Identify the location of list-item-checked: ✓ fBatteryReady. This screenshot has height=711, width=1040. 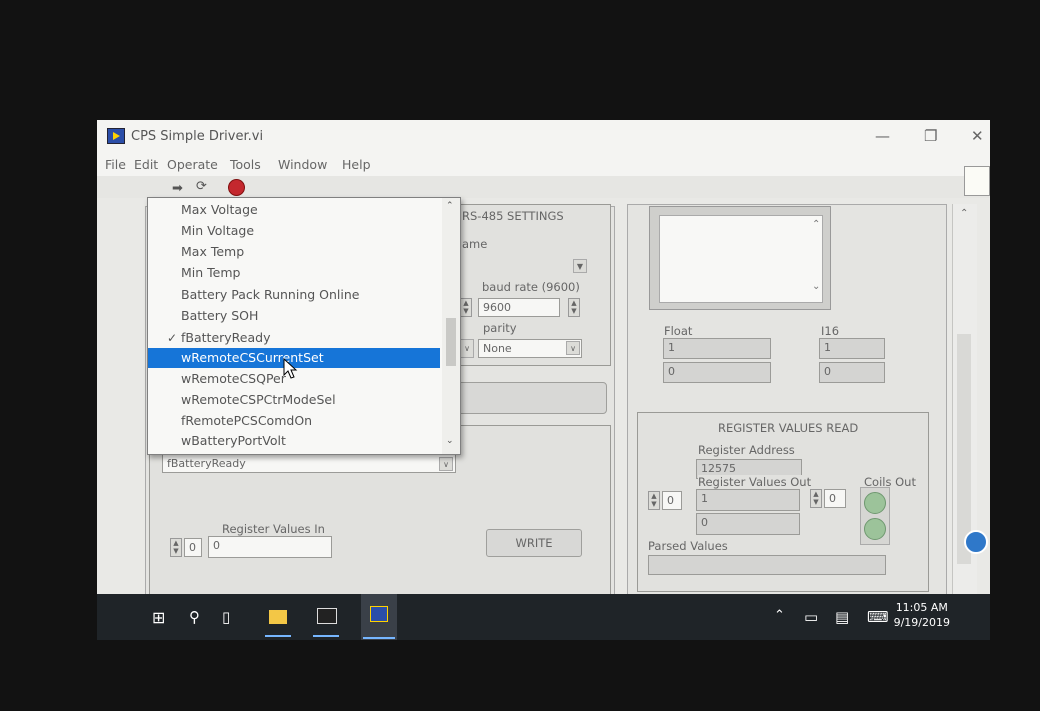
(294, 338).